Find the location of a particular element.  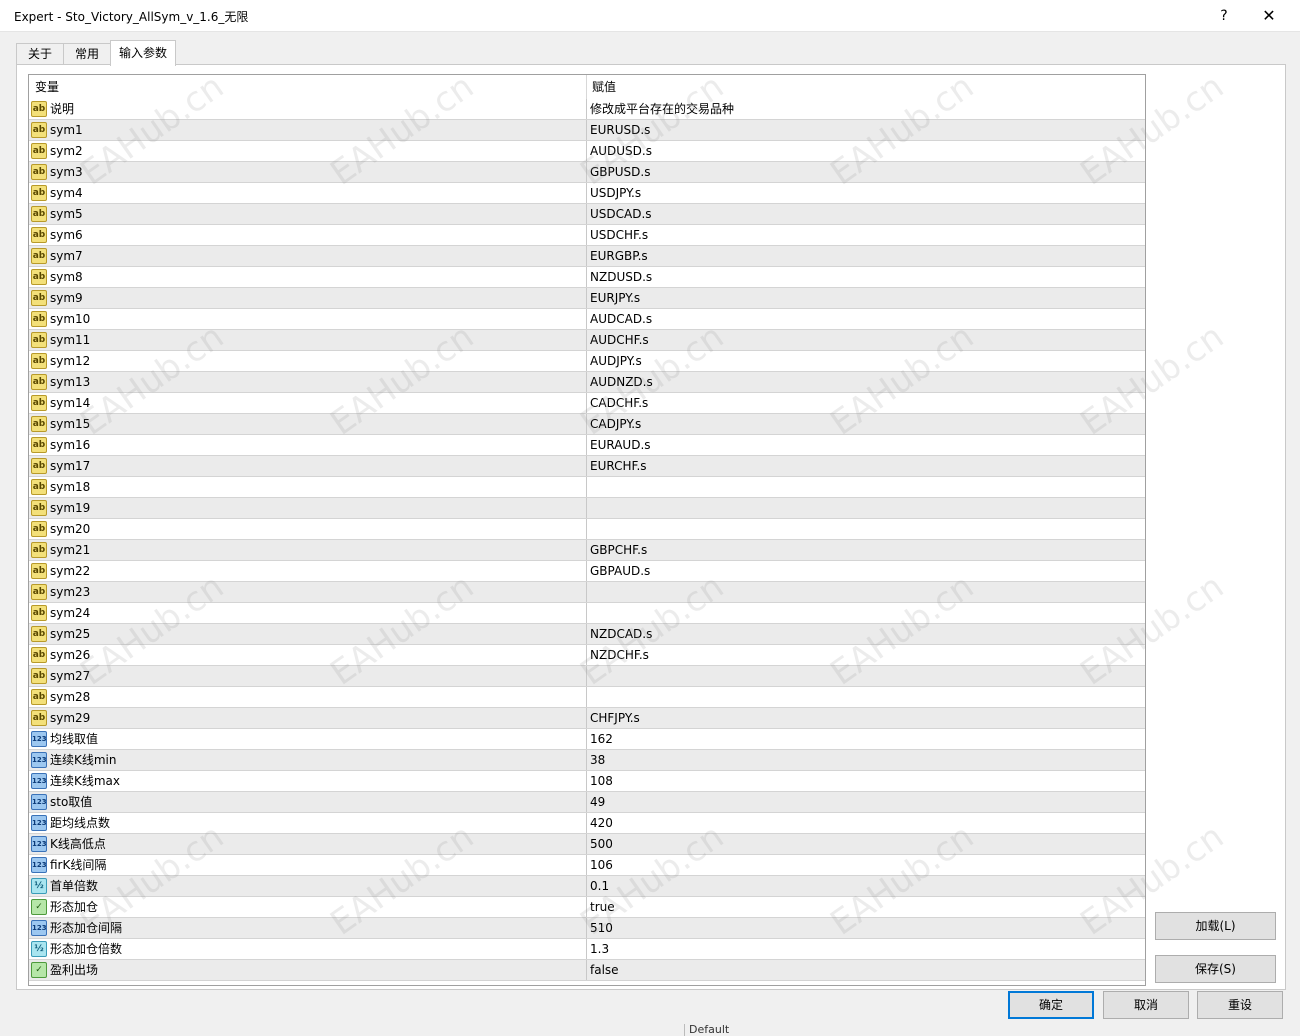

param-row: ab sym23 is located at coordinates (587, 592).